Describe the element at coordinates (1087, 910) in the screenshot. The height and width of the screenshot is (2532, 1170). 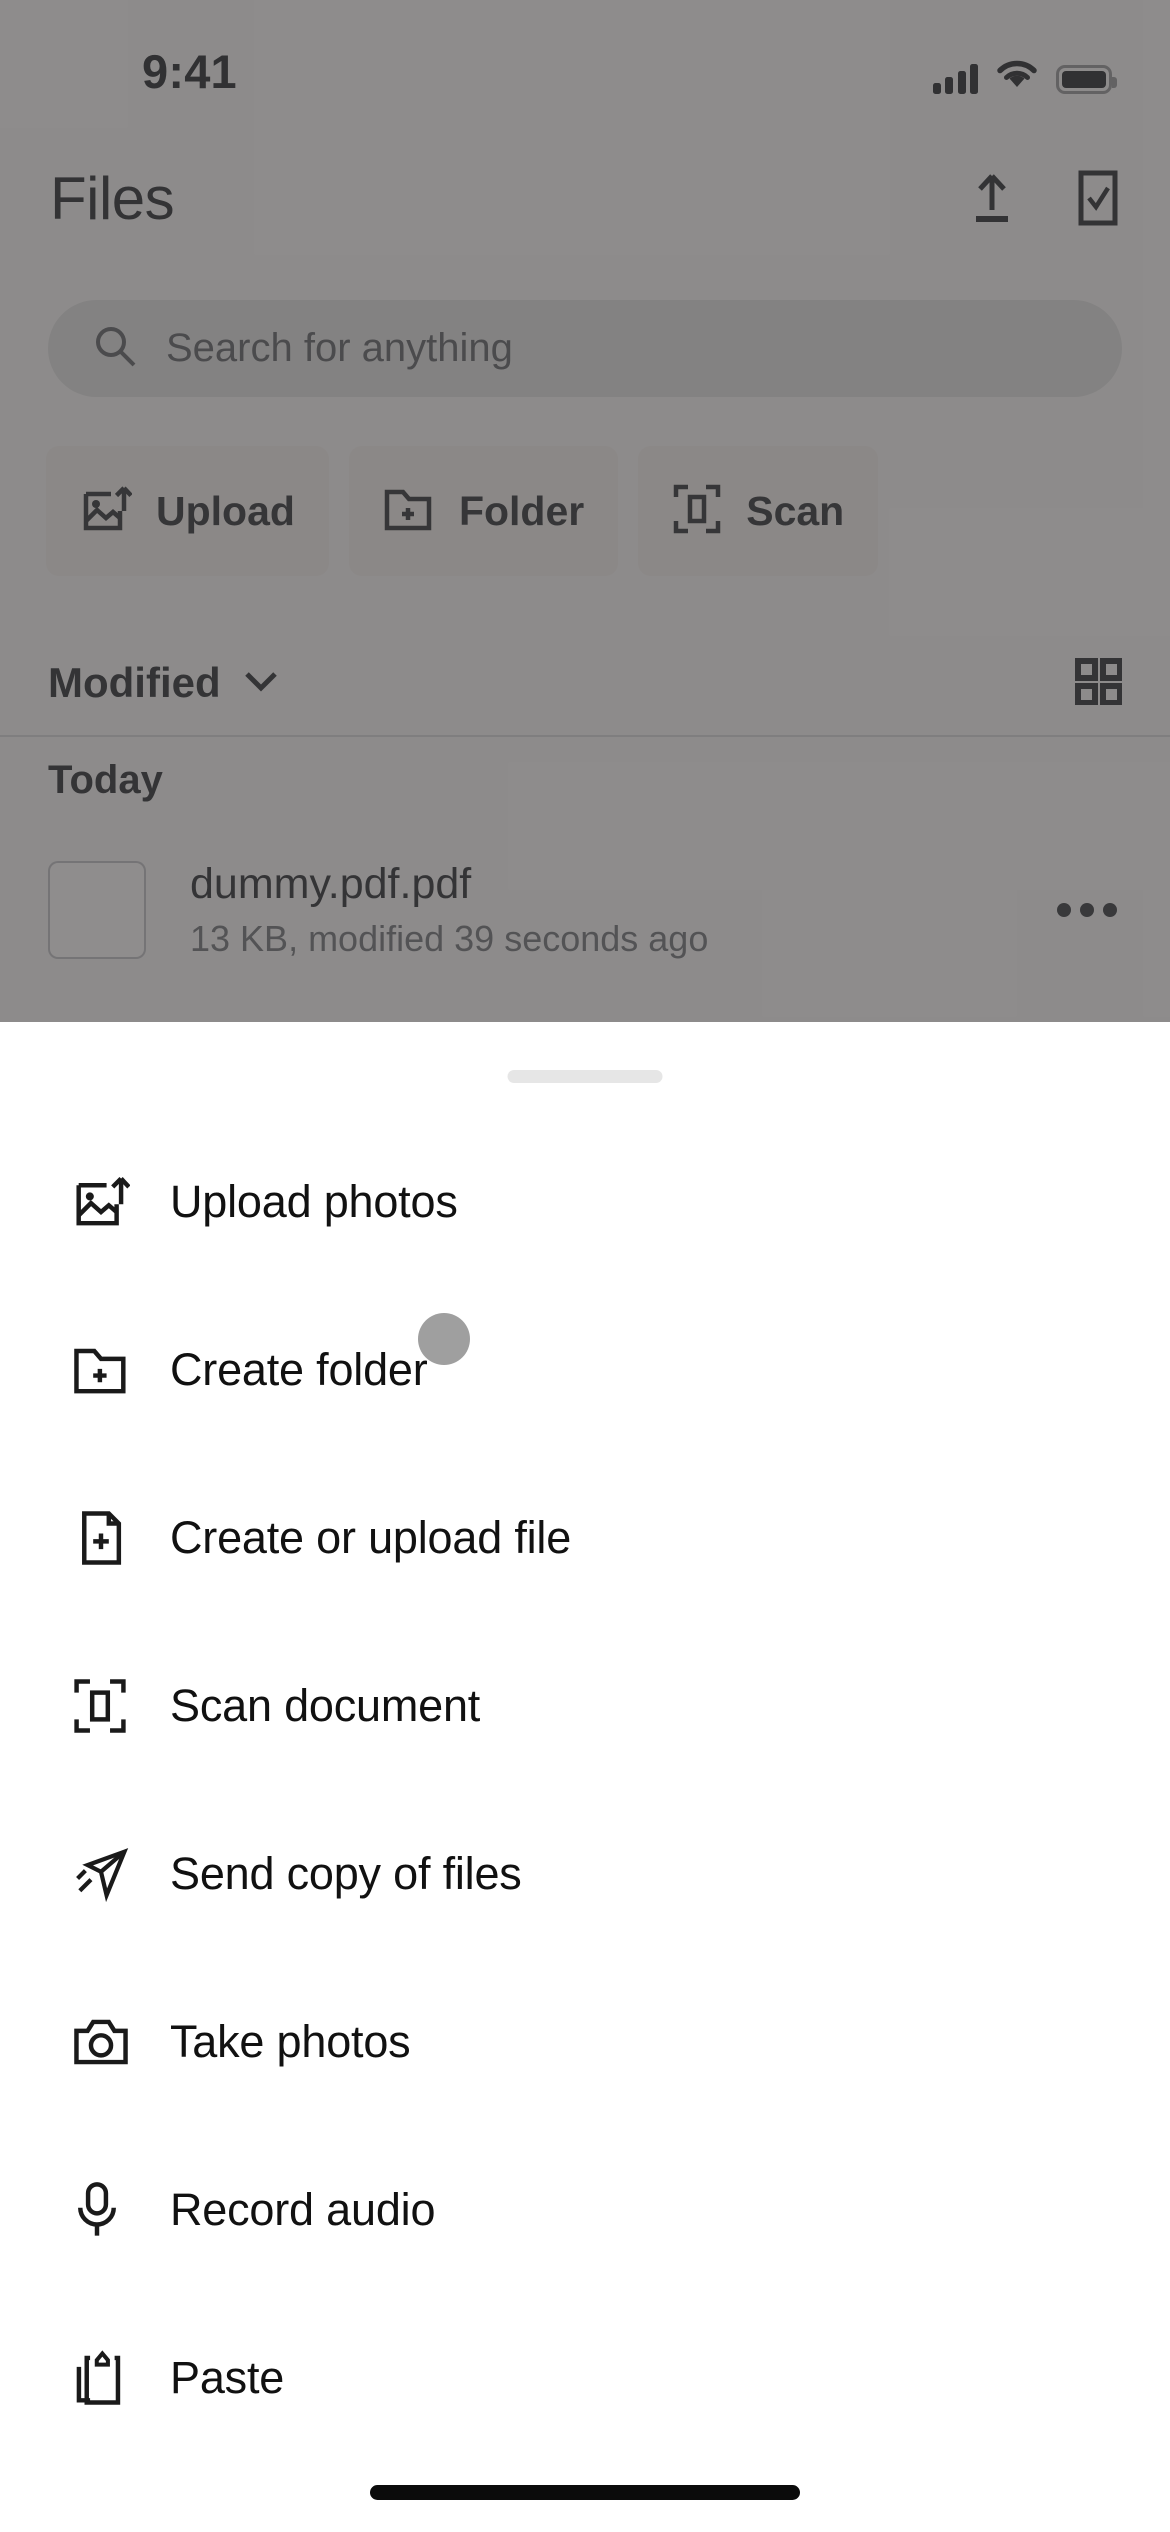
I see `overflow-menu-icon` at that location.